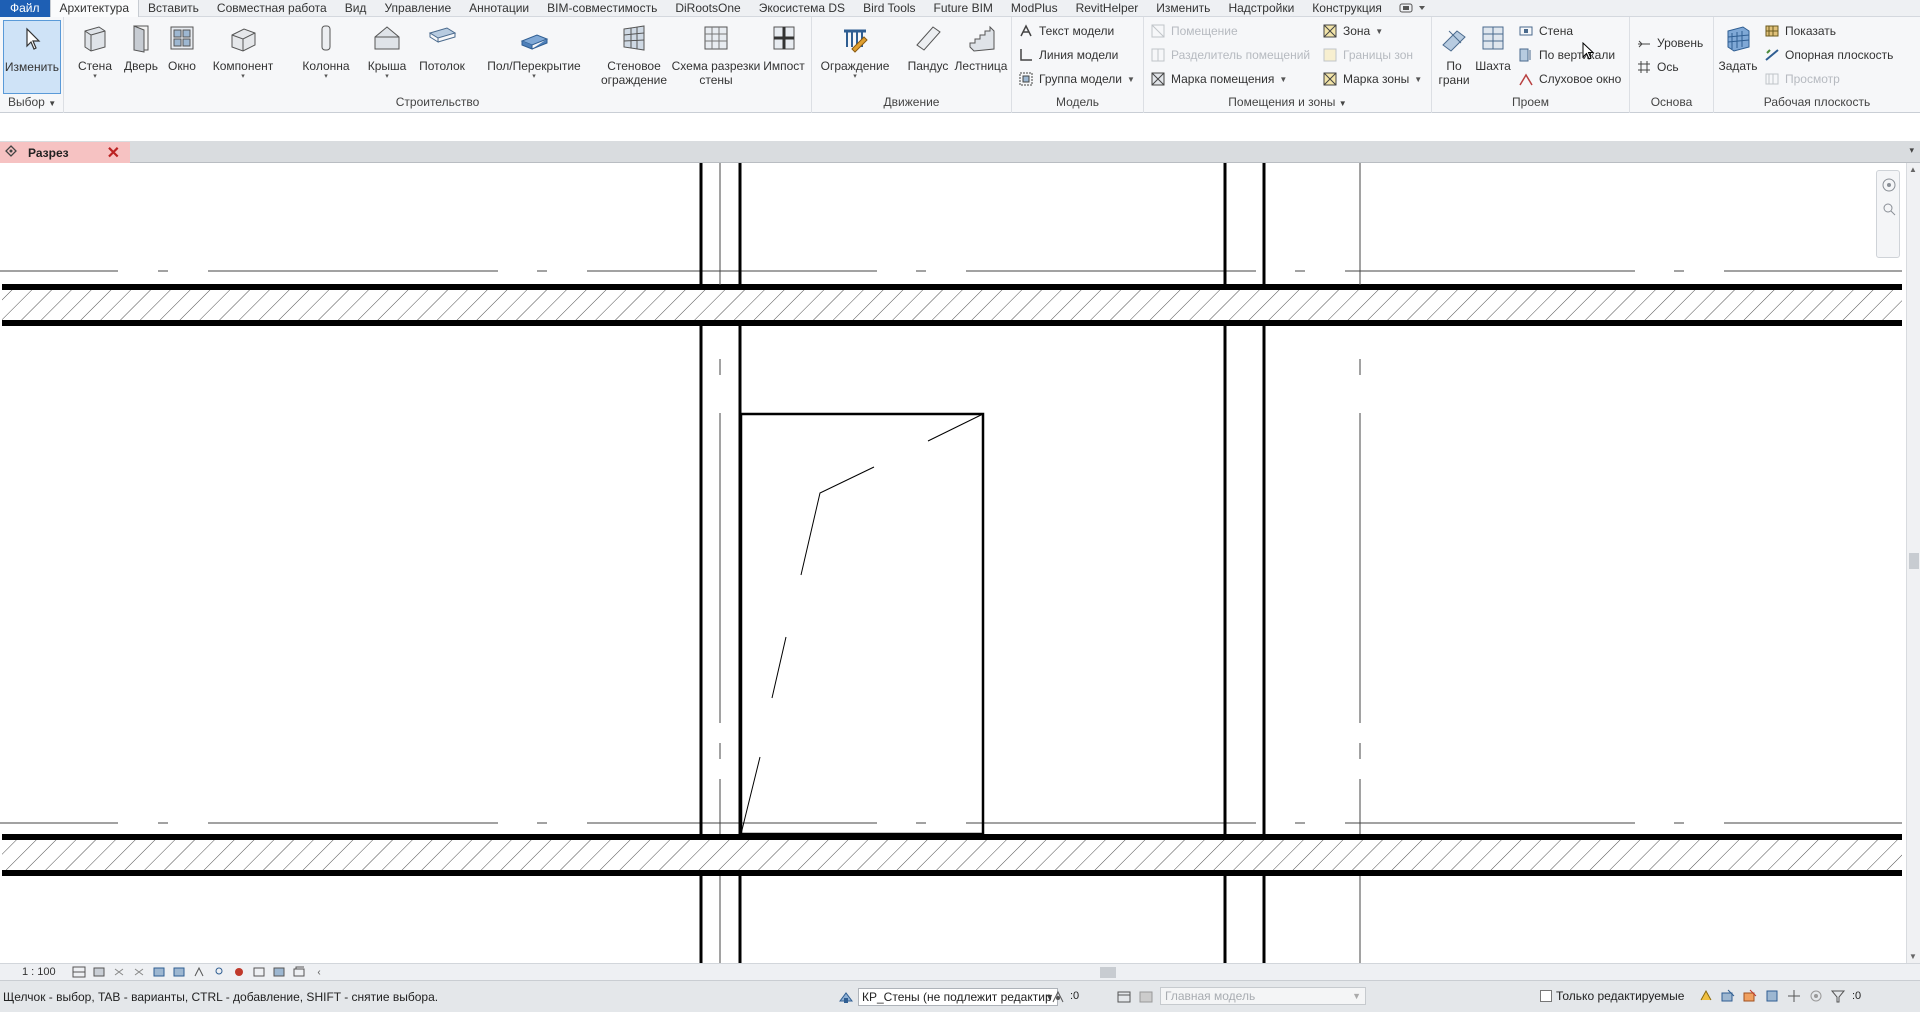 This screenshot has height=1012, width=1920. What do you see at coordinates (1802, 79) in the screenshot?
I see `workplane-viewer-button: Просмотр` at bounding box center [1802, 79].